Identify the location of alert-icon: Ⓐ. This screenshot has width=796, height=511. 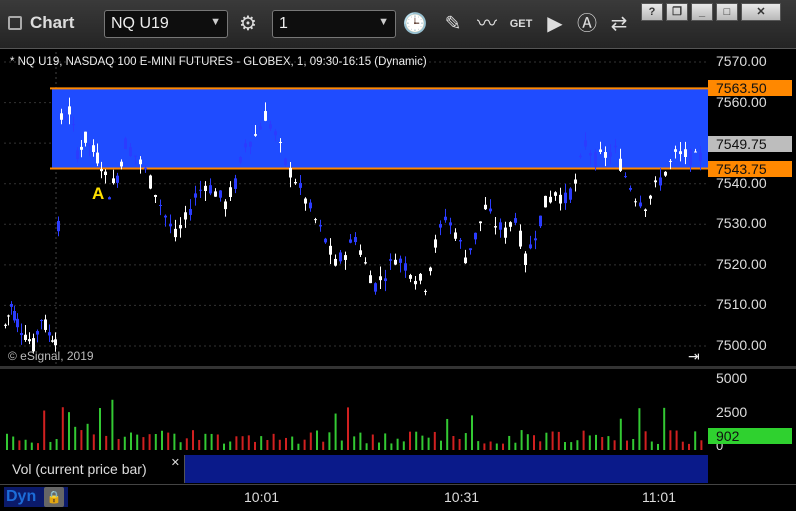
(587, 24).